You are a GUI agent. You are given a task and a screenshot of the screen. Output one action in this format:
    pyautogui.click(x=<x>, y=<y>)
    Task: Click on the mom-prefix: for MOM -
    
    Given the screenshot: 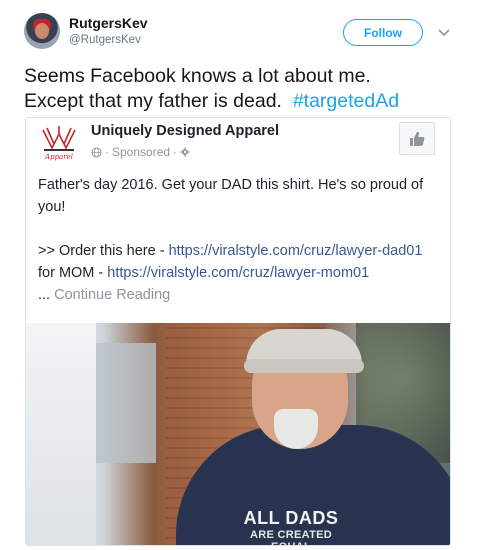 What is the action you would take?
    pyautogui.click(x=73, y=273)
    